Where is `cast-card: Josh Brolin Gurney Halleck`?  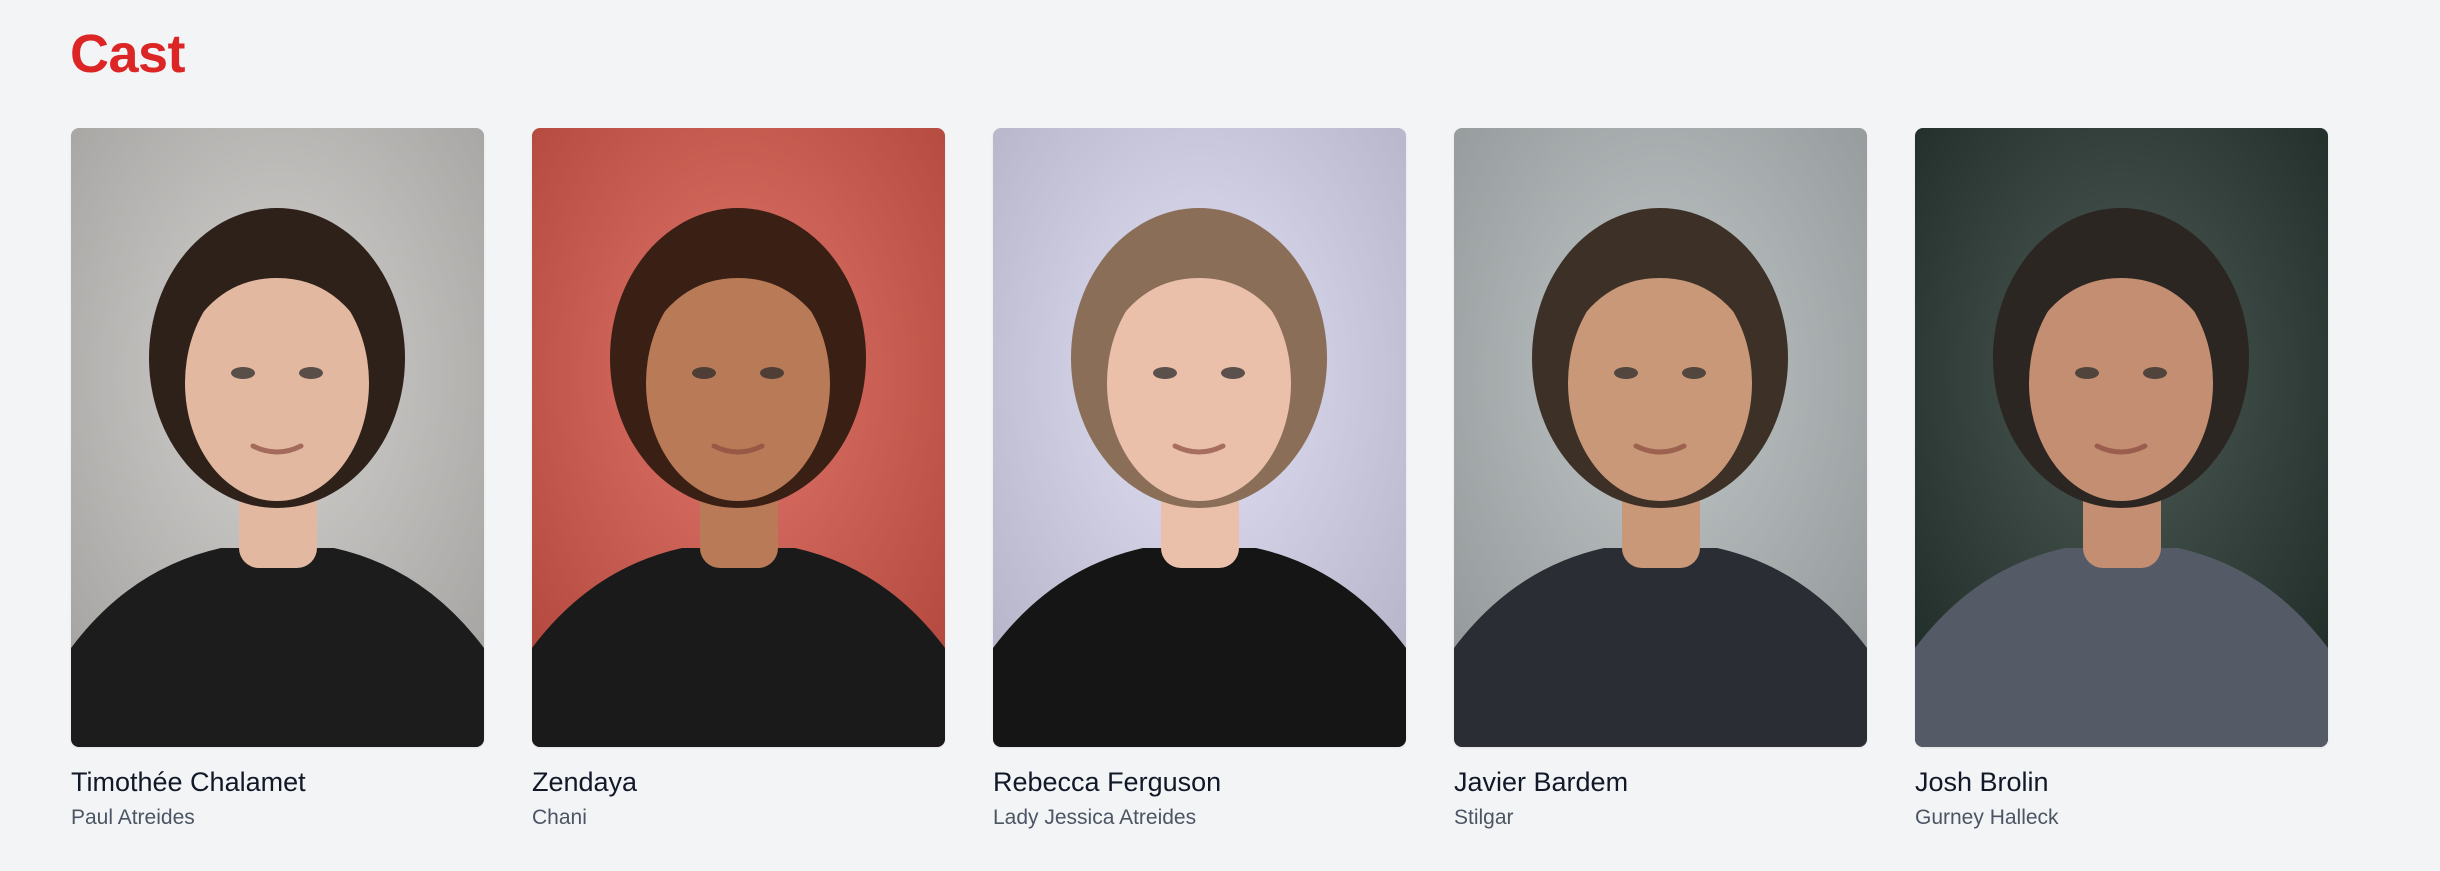
cast-card: Josh Brolin Gurney Halleck is located at coordinates (2121, 479).